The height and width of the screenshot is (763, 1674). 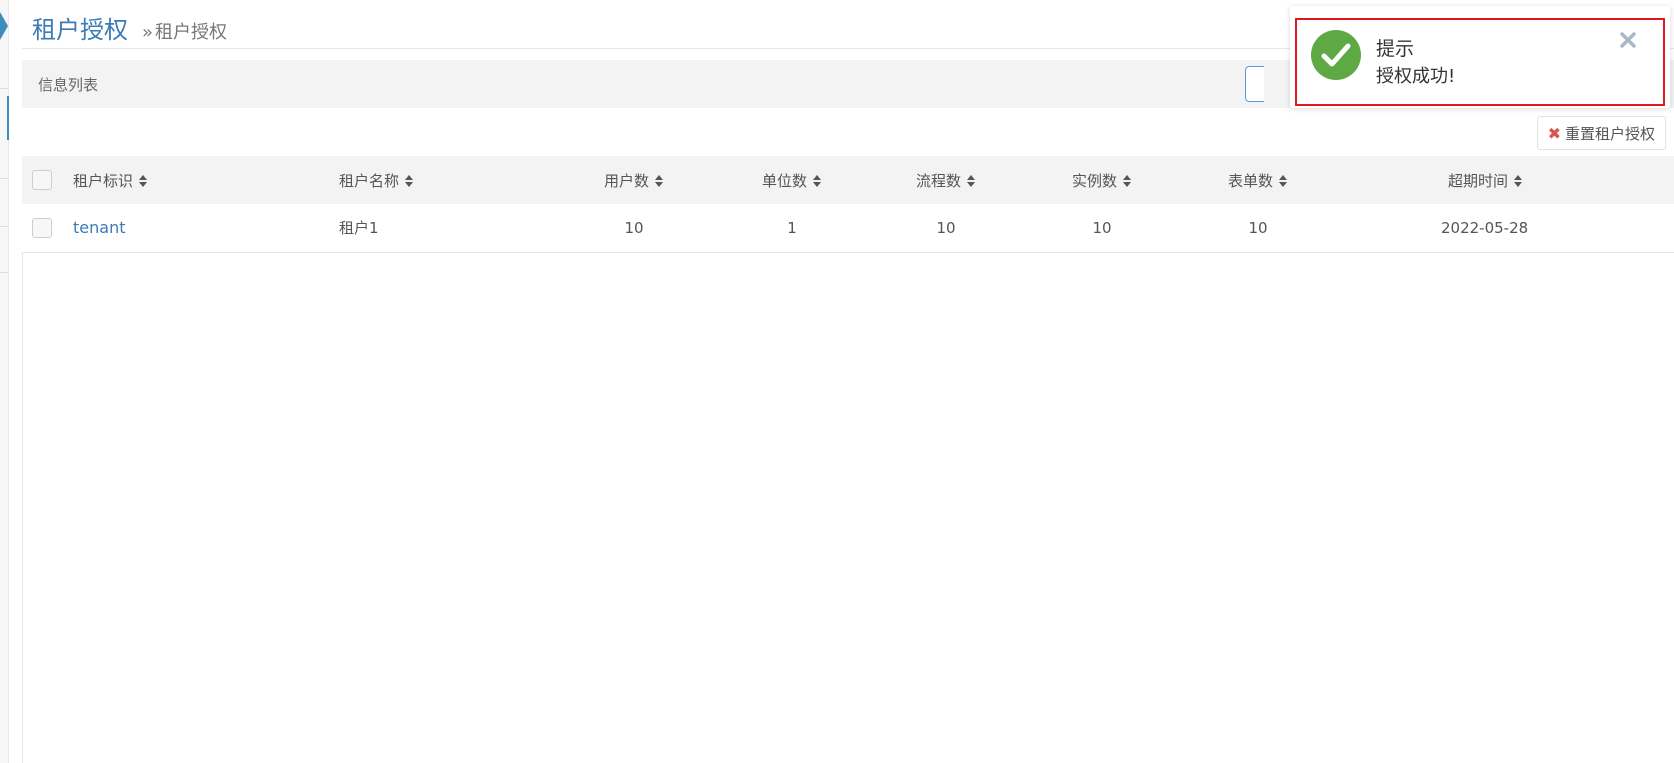 I want to click on breadcrumb: 租户授权 » 租户授权, so click(x=129, y=27).